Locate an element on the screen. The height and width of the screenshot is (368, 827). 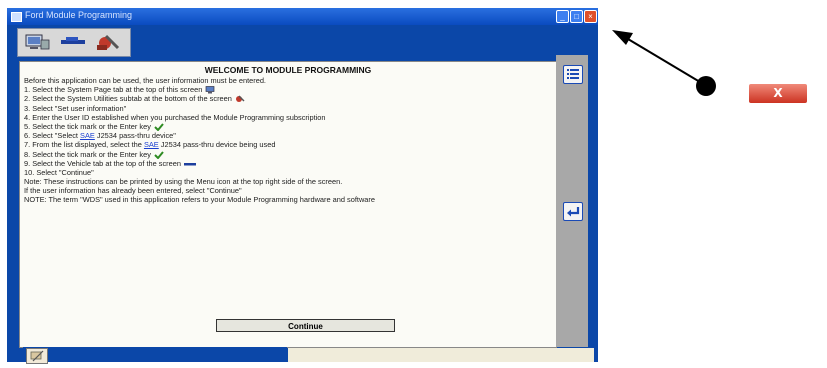
close-x-callout: X is located at coordinates (778, 93).